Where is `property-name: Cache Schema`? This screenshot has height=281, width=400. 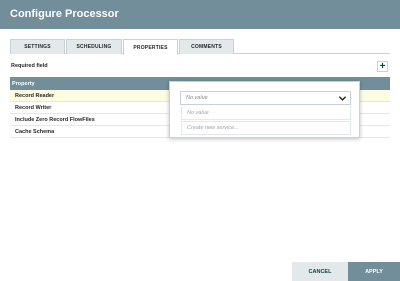 property-name: Cache Schema is located at coordinates (35, 131).